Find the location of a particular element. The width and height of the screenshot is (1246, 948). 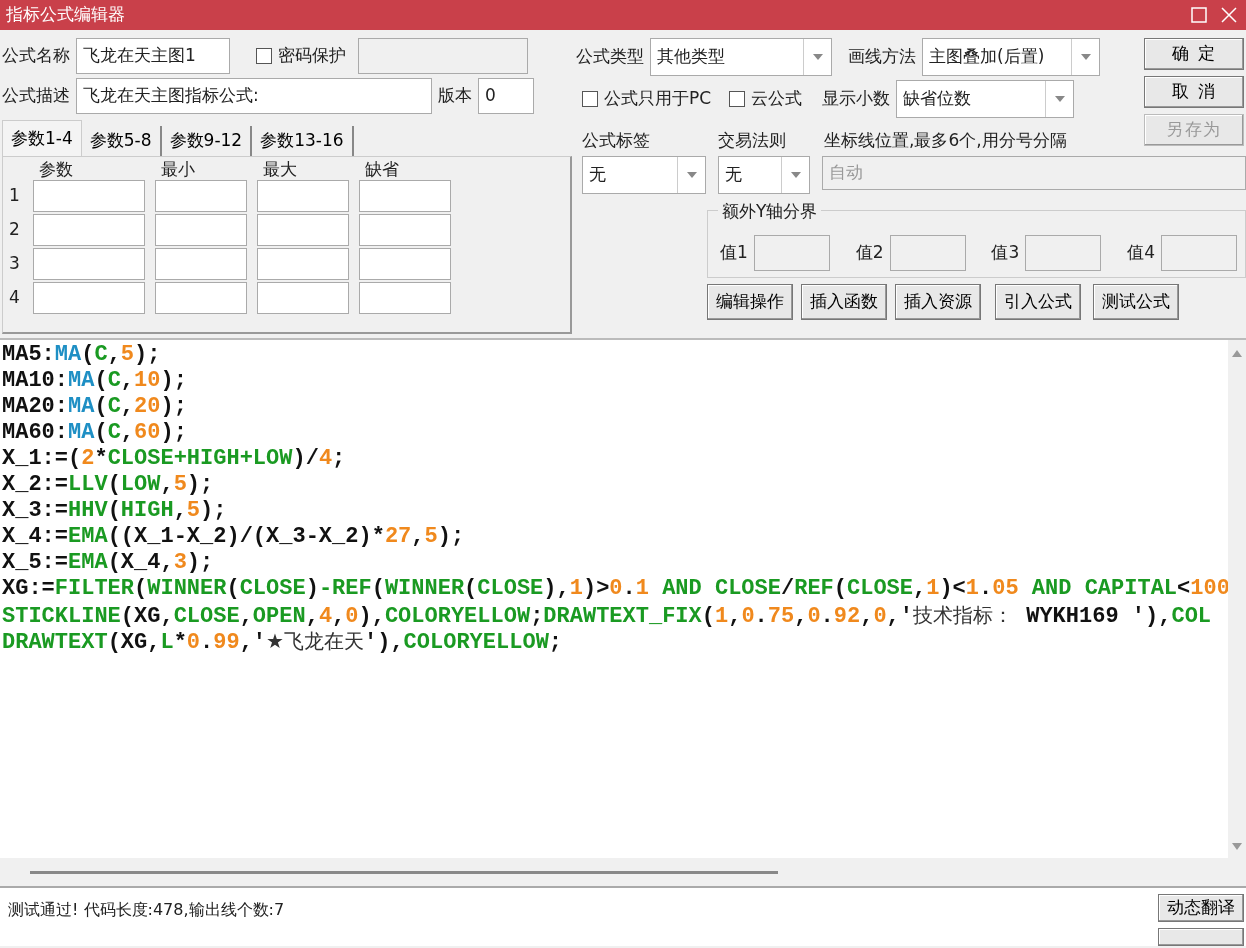

column-header: 缺省 is located at coordinates (382, 169).